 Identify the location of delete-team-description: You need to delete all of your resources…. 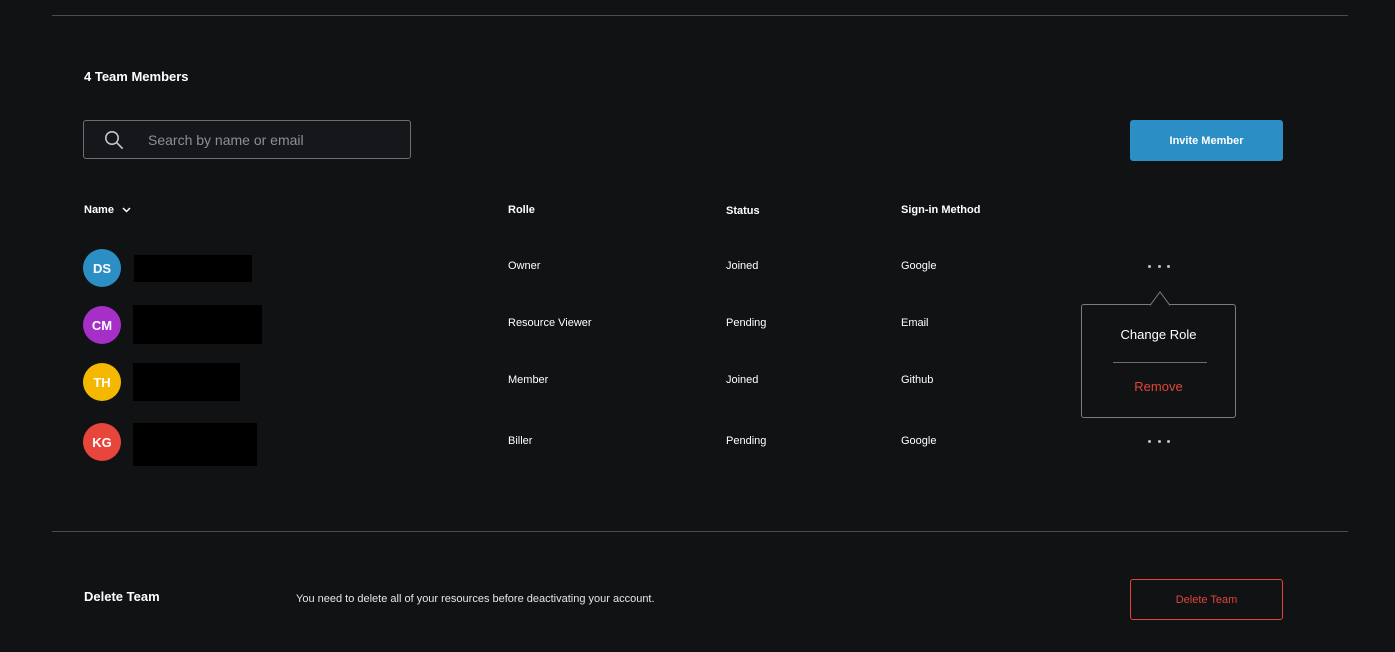
(475, 599).